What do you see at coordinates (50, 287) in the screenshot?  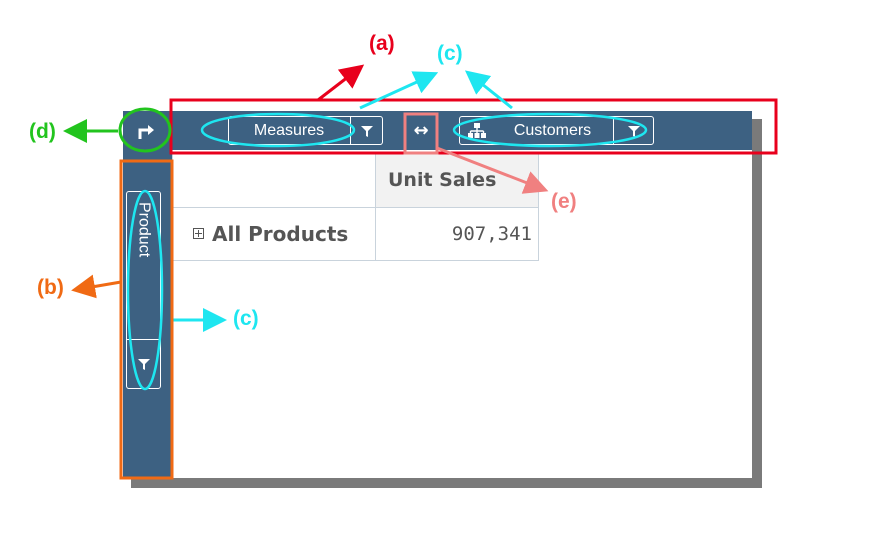 I see `annotation-b-label: (b)` at bounding box center [50, 287].